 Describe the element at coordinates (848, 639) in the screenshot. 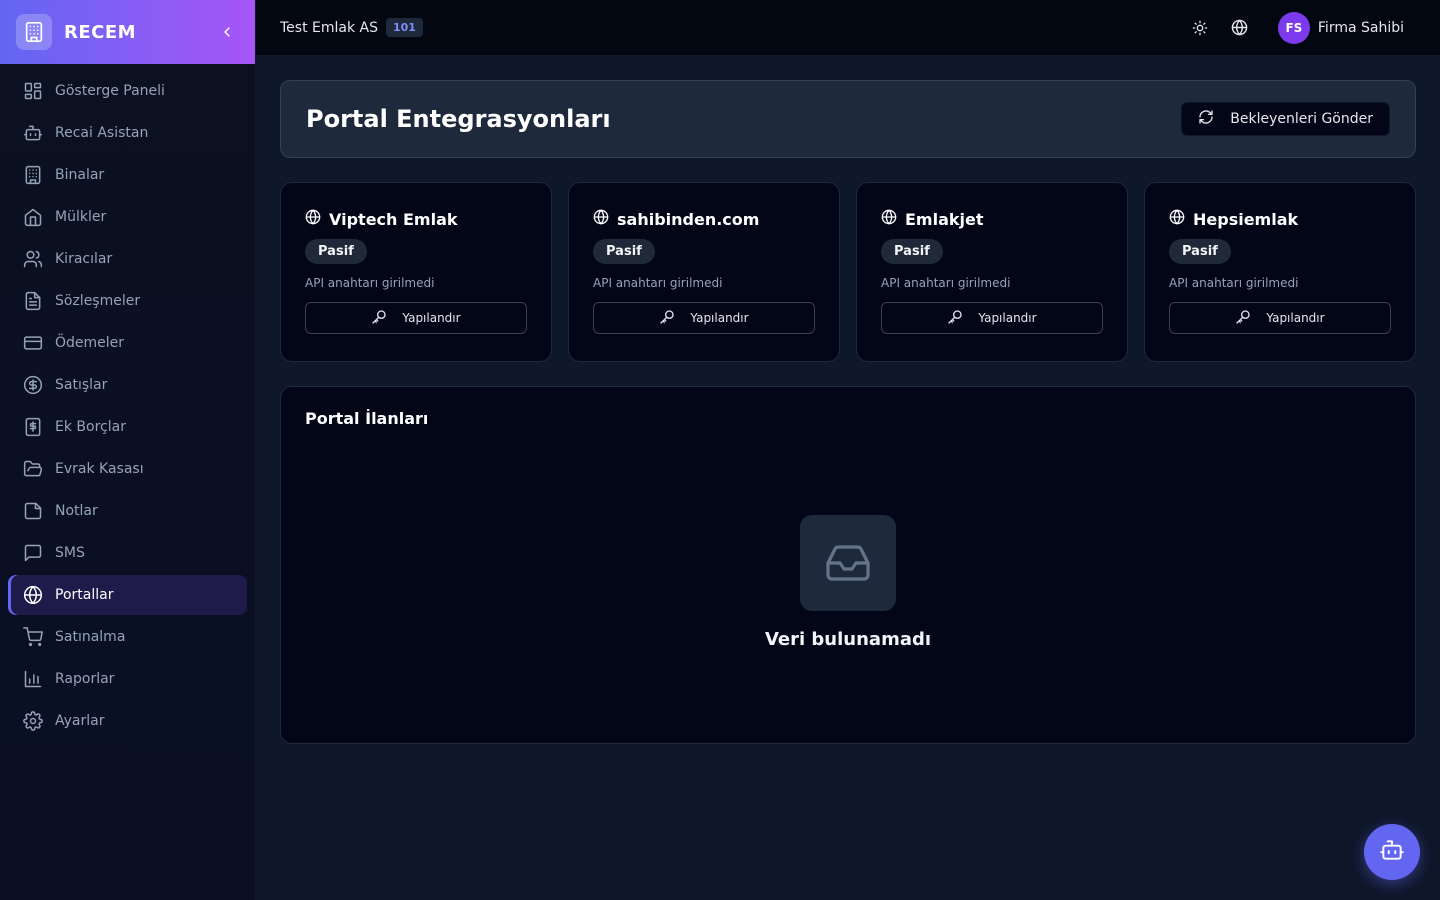

I see `empty-state-text: Veri bulunamadı` at that location.